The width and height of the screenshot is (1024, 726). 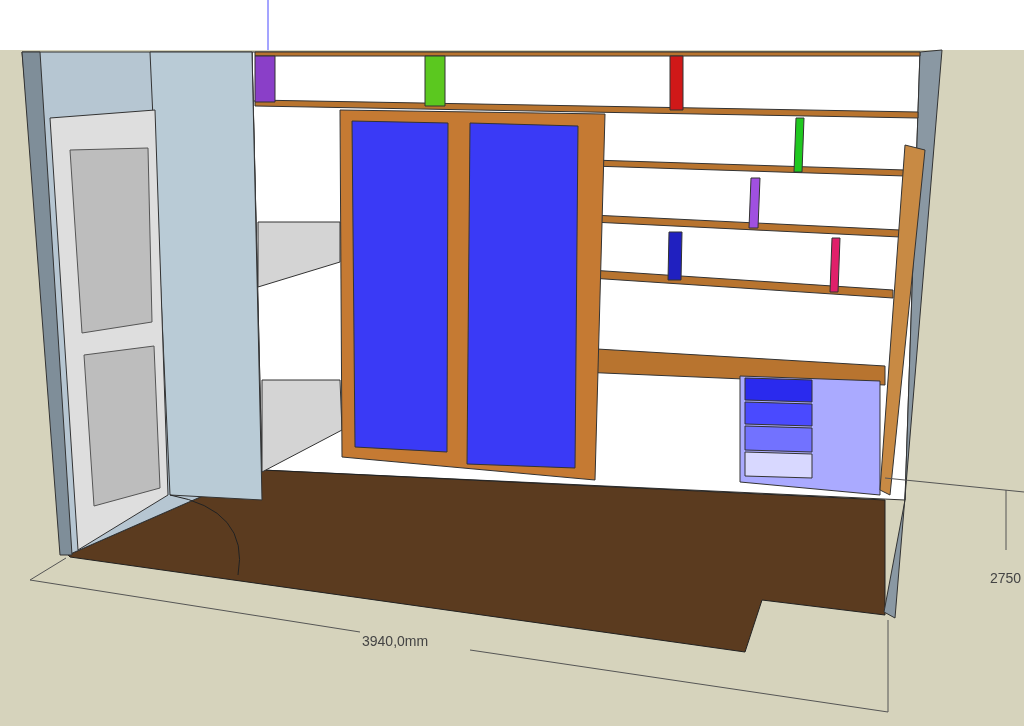 I want to click on dimension-label: 2750, so click(x=1006, y=578).